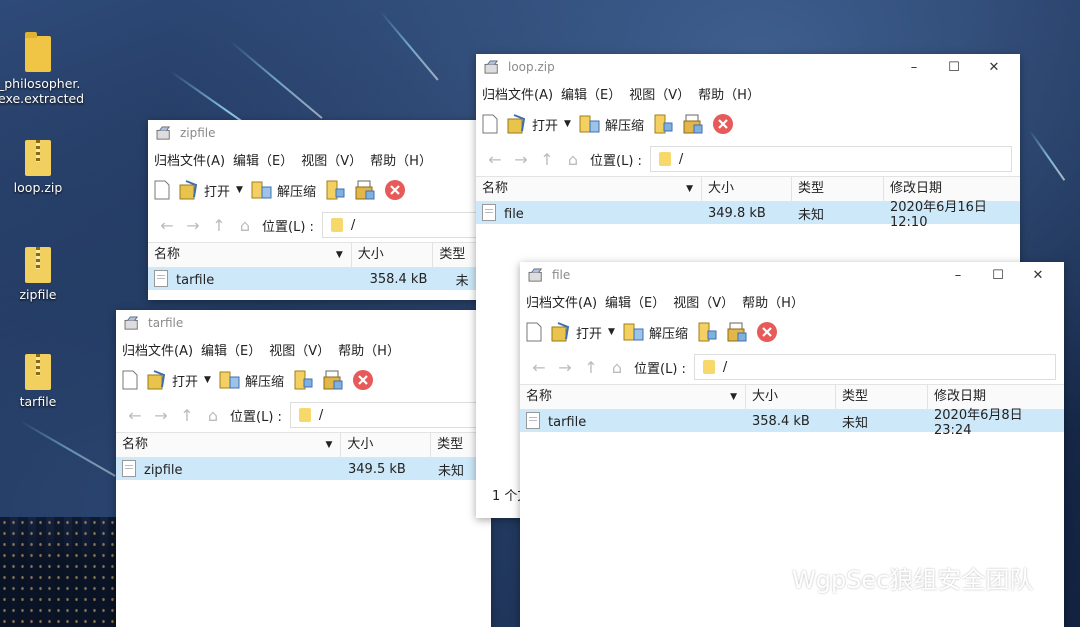 The height and width of the screenshot is (627, 1080). What do you see at coordinates (296, 192) in the screenshot?
I see `extract-label: 解压缩` at bounding box center [296, 192].